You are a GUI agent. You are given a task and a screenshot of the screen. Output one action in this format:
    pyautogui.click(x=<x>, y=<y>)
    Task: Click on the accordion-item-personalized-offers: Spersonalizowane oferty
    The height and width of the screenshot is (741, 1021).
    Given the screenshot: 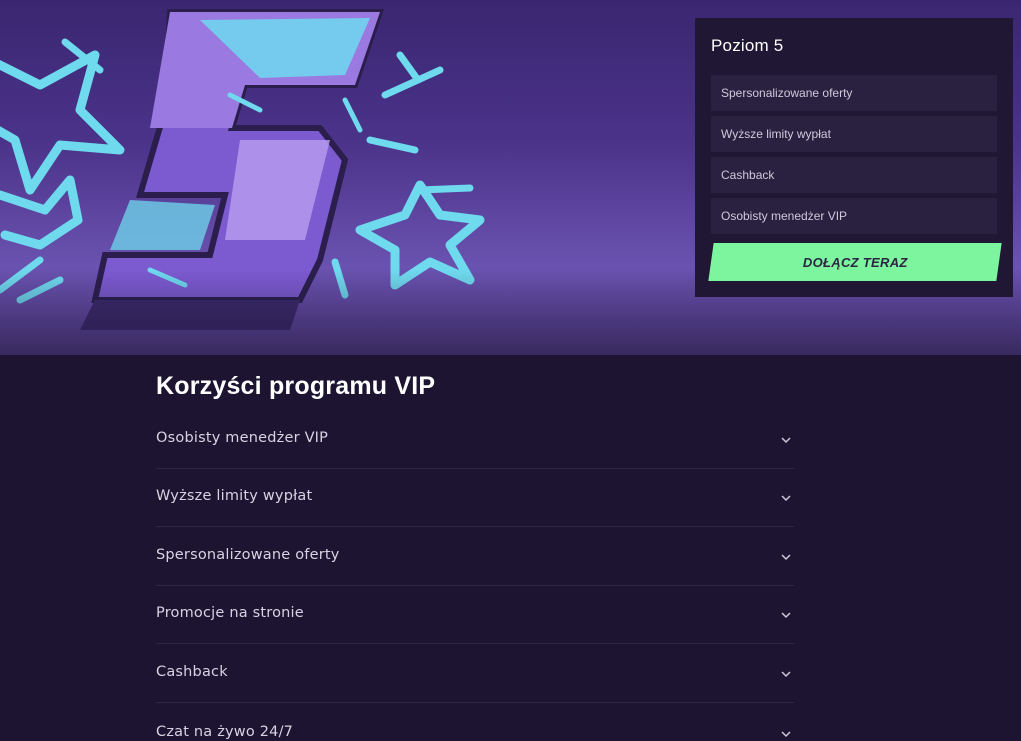 What is the action you would take?
    pyautogui.click(x=475, y=556)
    